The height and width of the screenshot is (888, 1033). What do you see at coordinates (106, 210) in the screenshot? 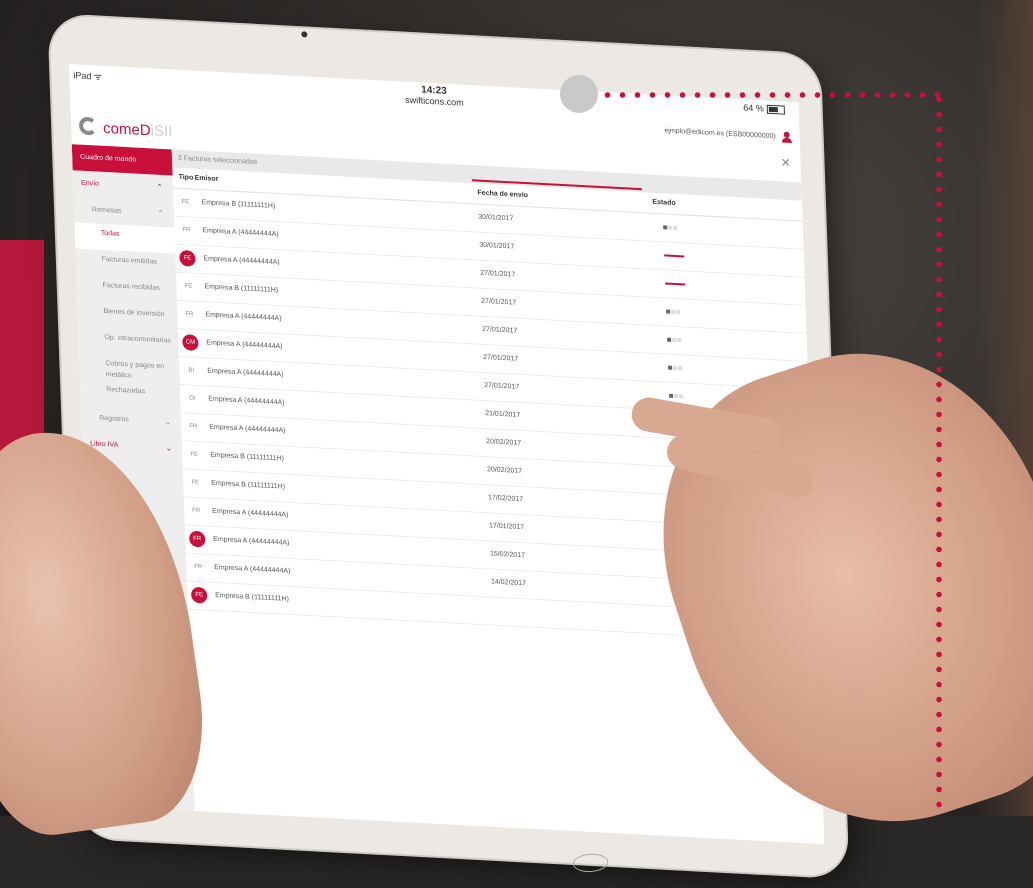
I see `sidebar-item-label: Remesas` at bounding box center [106, 210].